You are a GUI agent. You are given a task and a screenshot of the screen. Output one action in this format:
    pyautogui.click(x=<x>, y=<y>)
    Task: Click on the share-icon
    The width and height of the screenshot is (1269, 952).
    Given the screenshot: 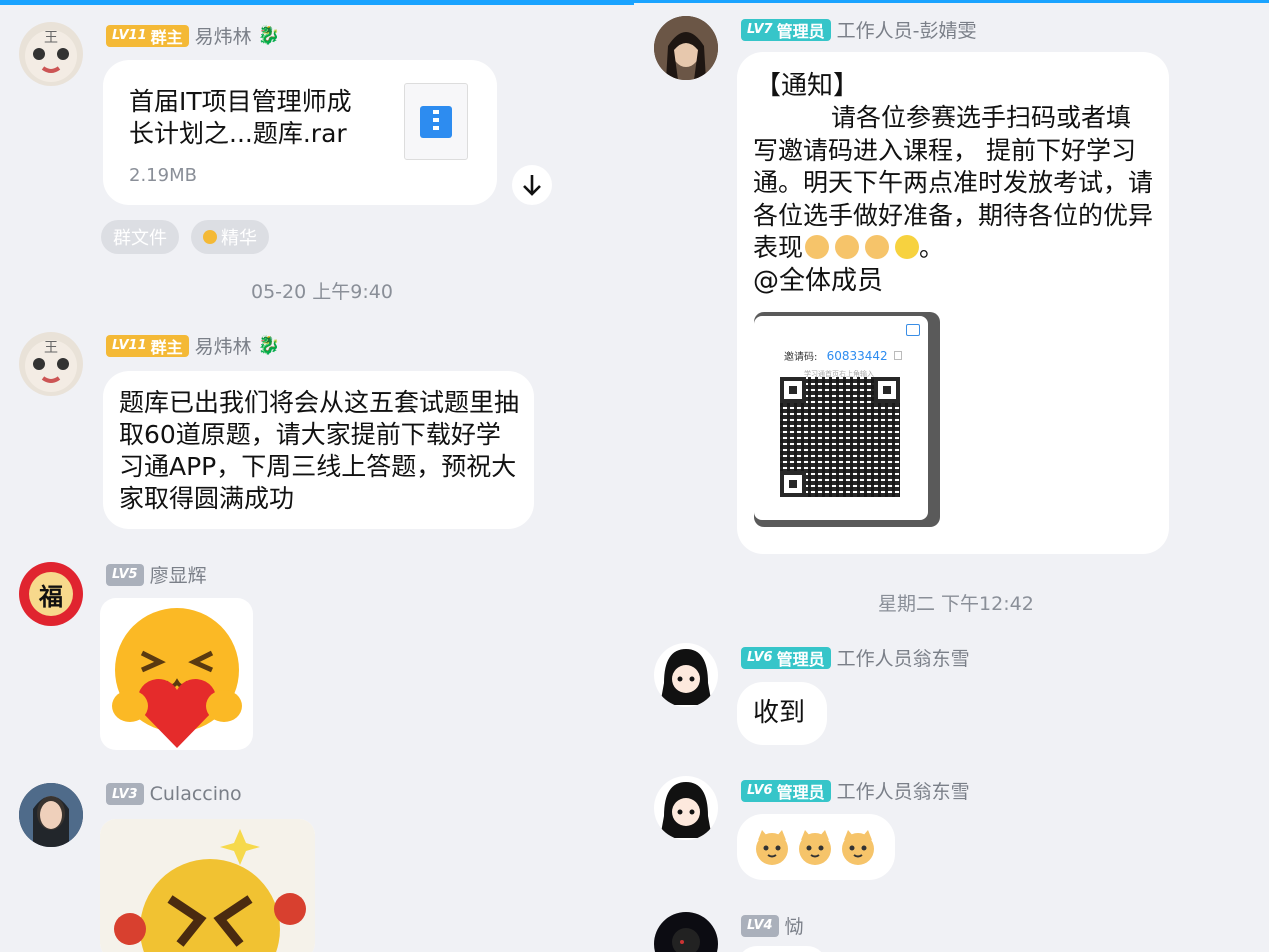 What is the action you would take?
    pyautogui.click(x=913, y=330)
    